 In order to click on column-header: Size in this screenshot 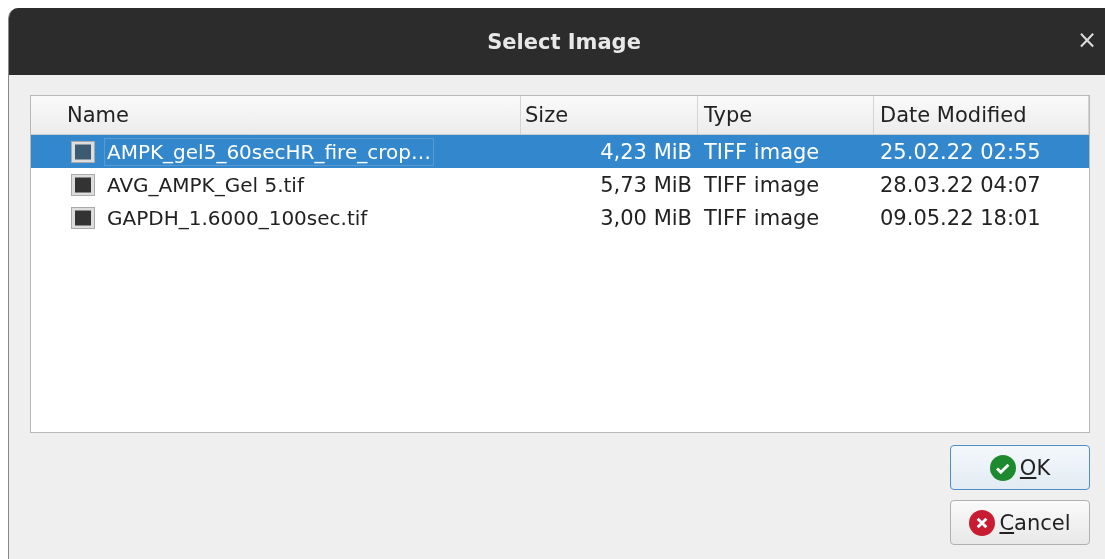, I will do `click(609, 115)`.